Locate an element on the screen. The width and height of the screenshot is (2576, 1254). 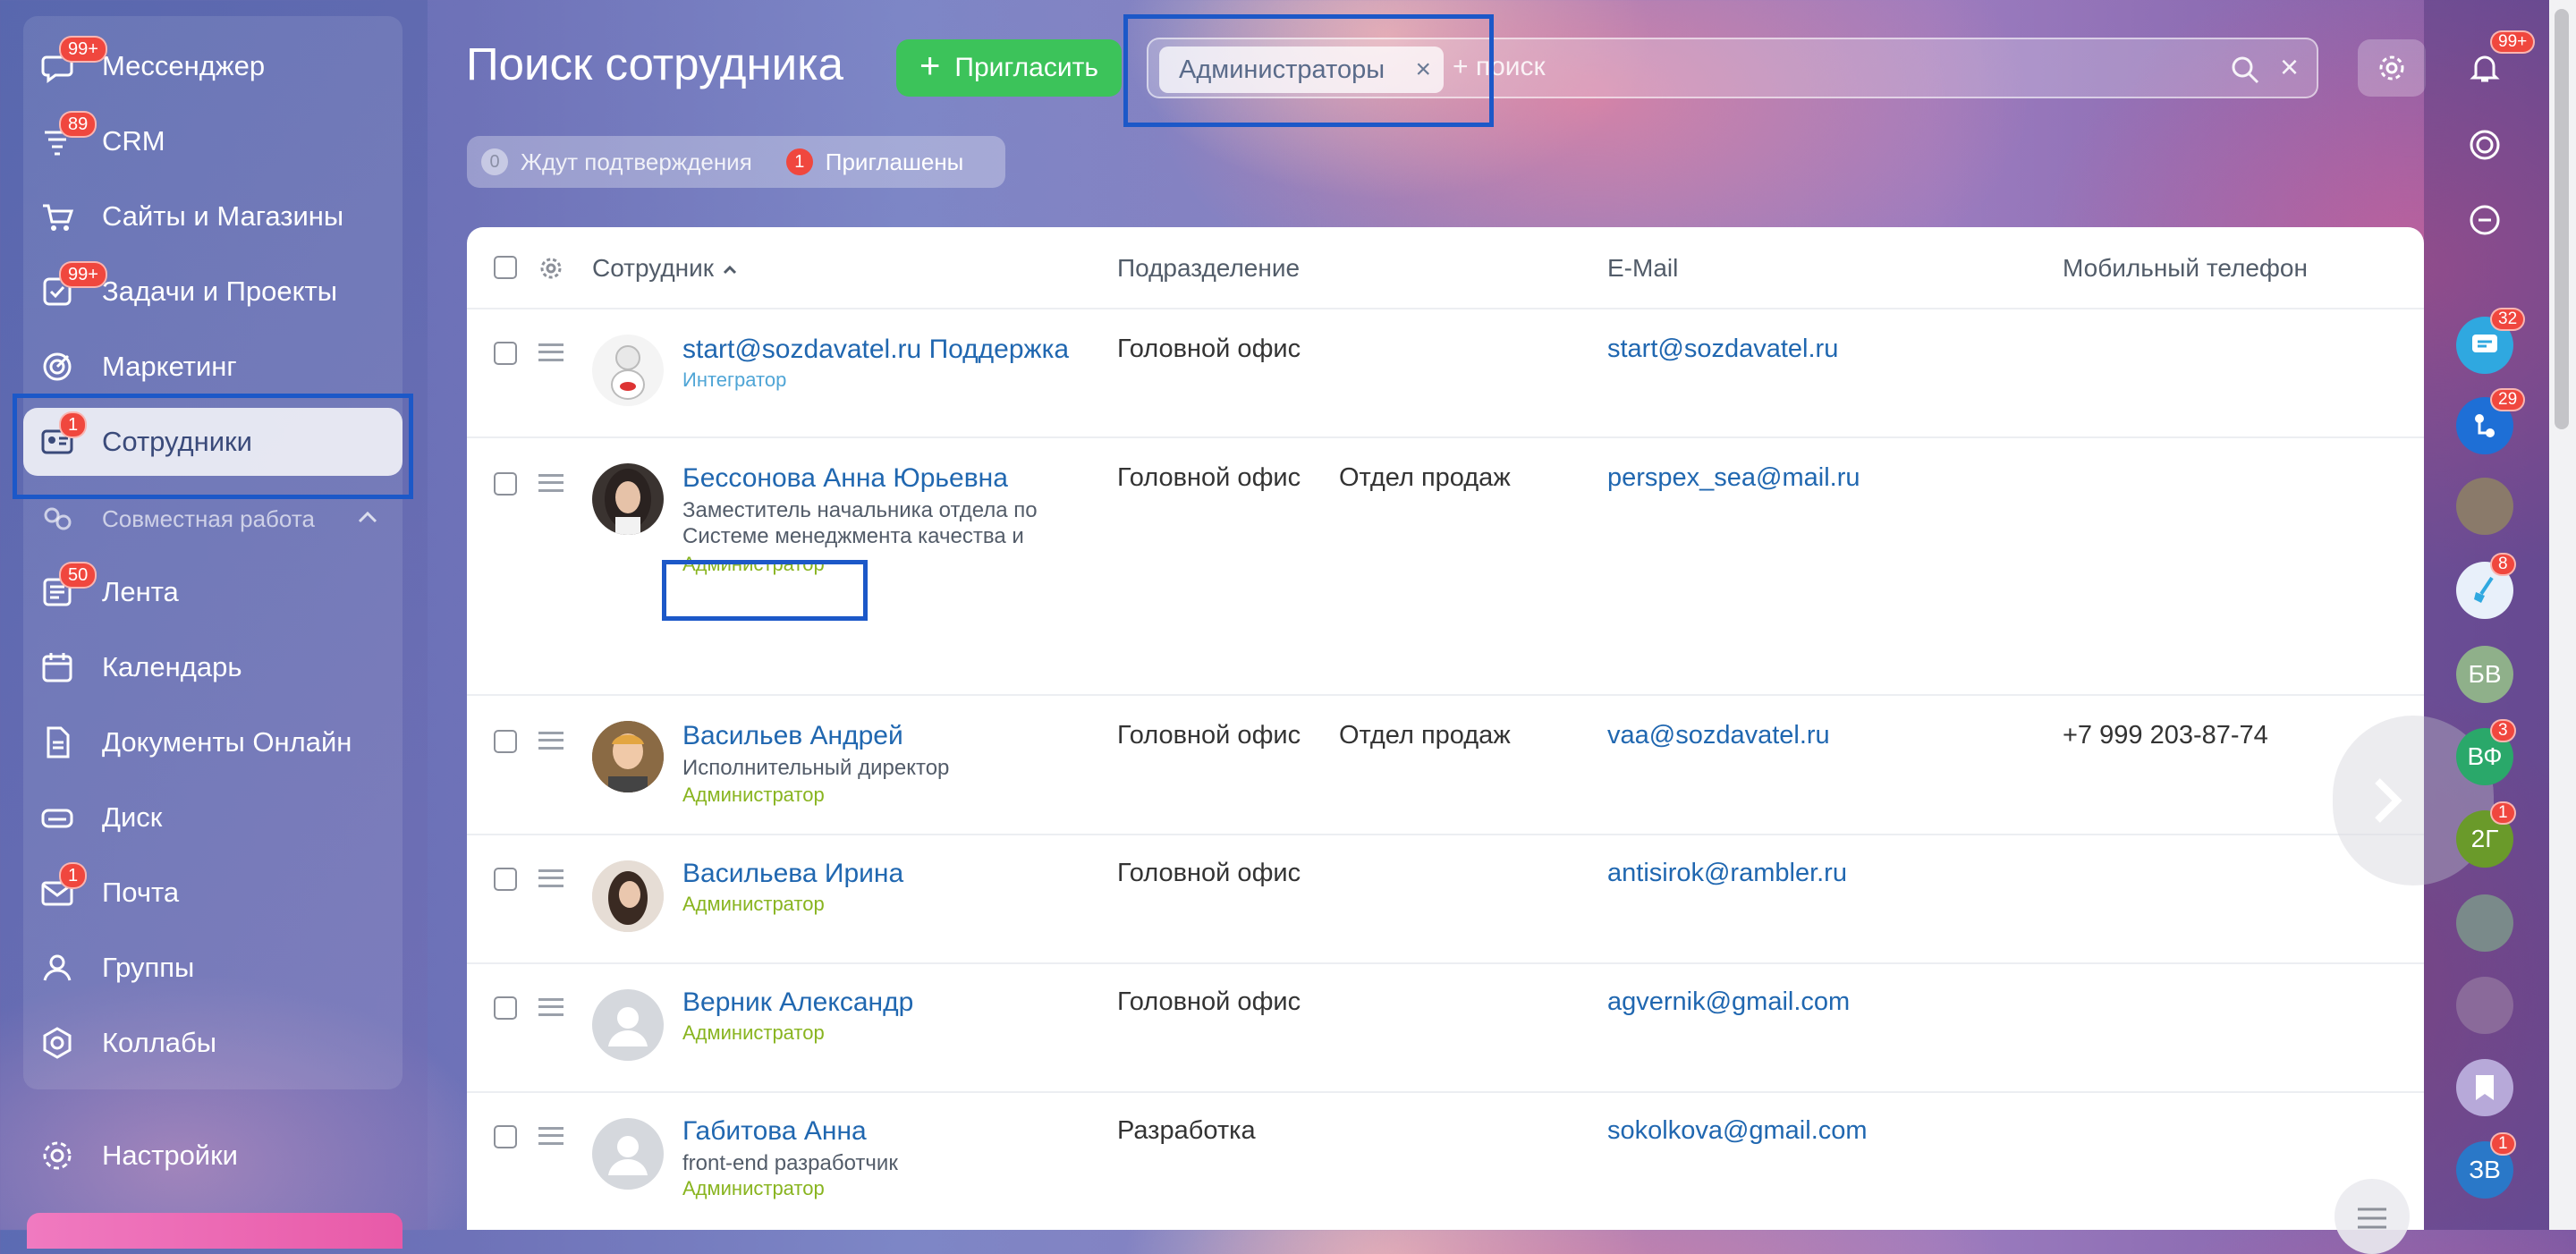
mail-icon: 1 is located at coordinates (63, 886).